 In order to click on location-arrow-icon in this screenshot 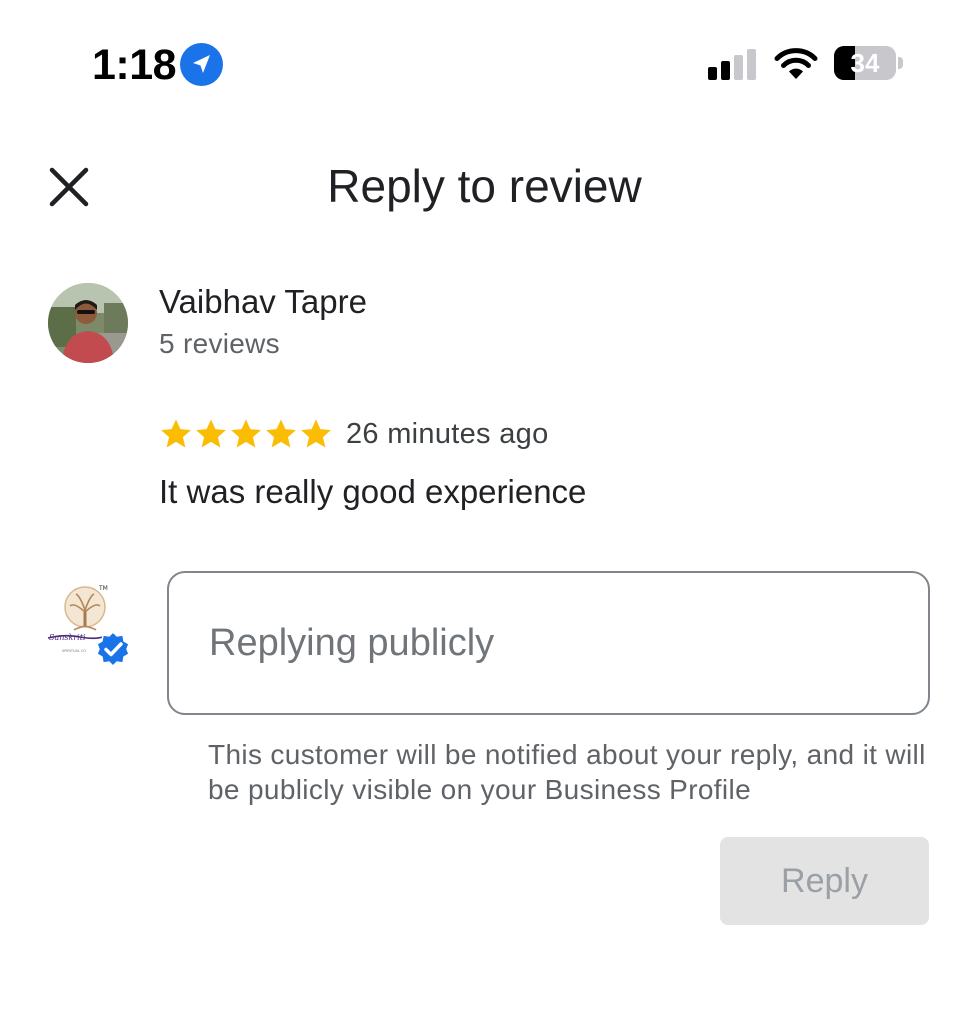, I will do `click(201, 64)`.